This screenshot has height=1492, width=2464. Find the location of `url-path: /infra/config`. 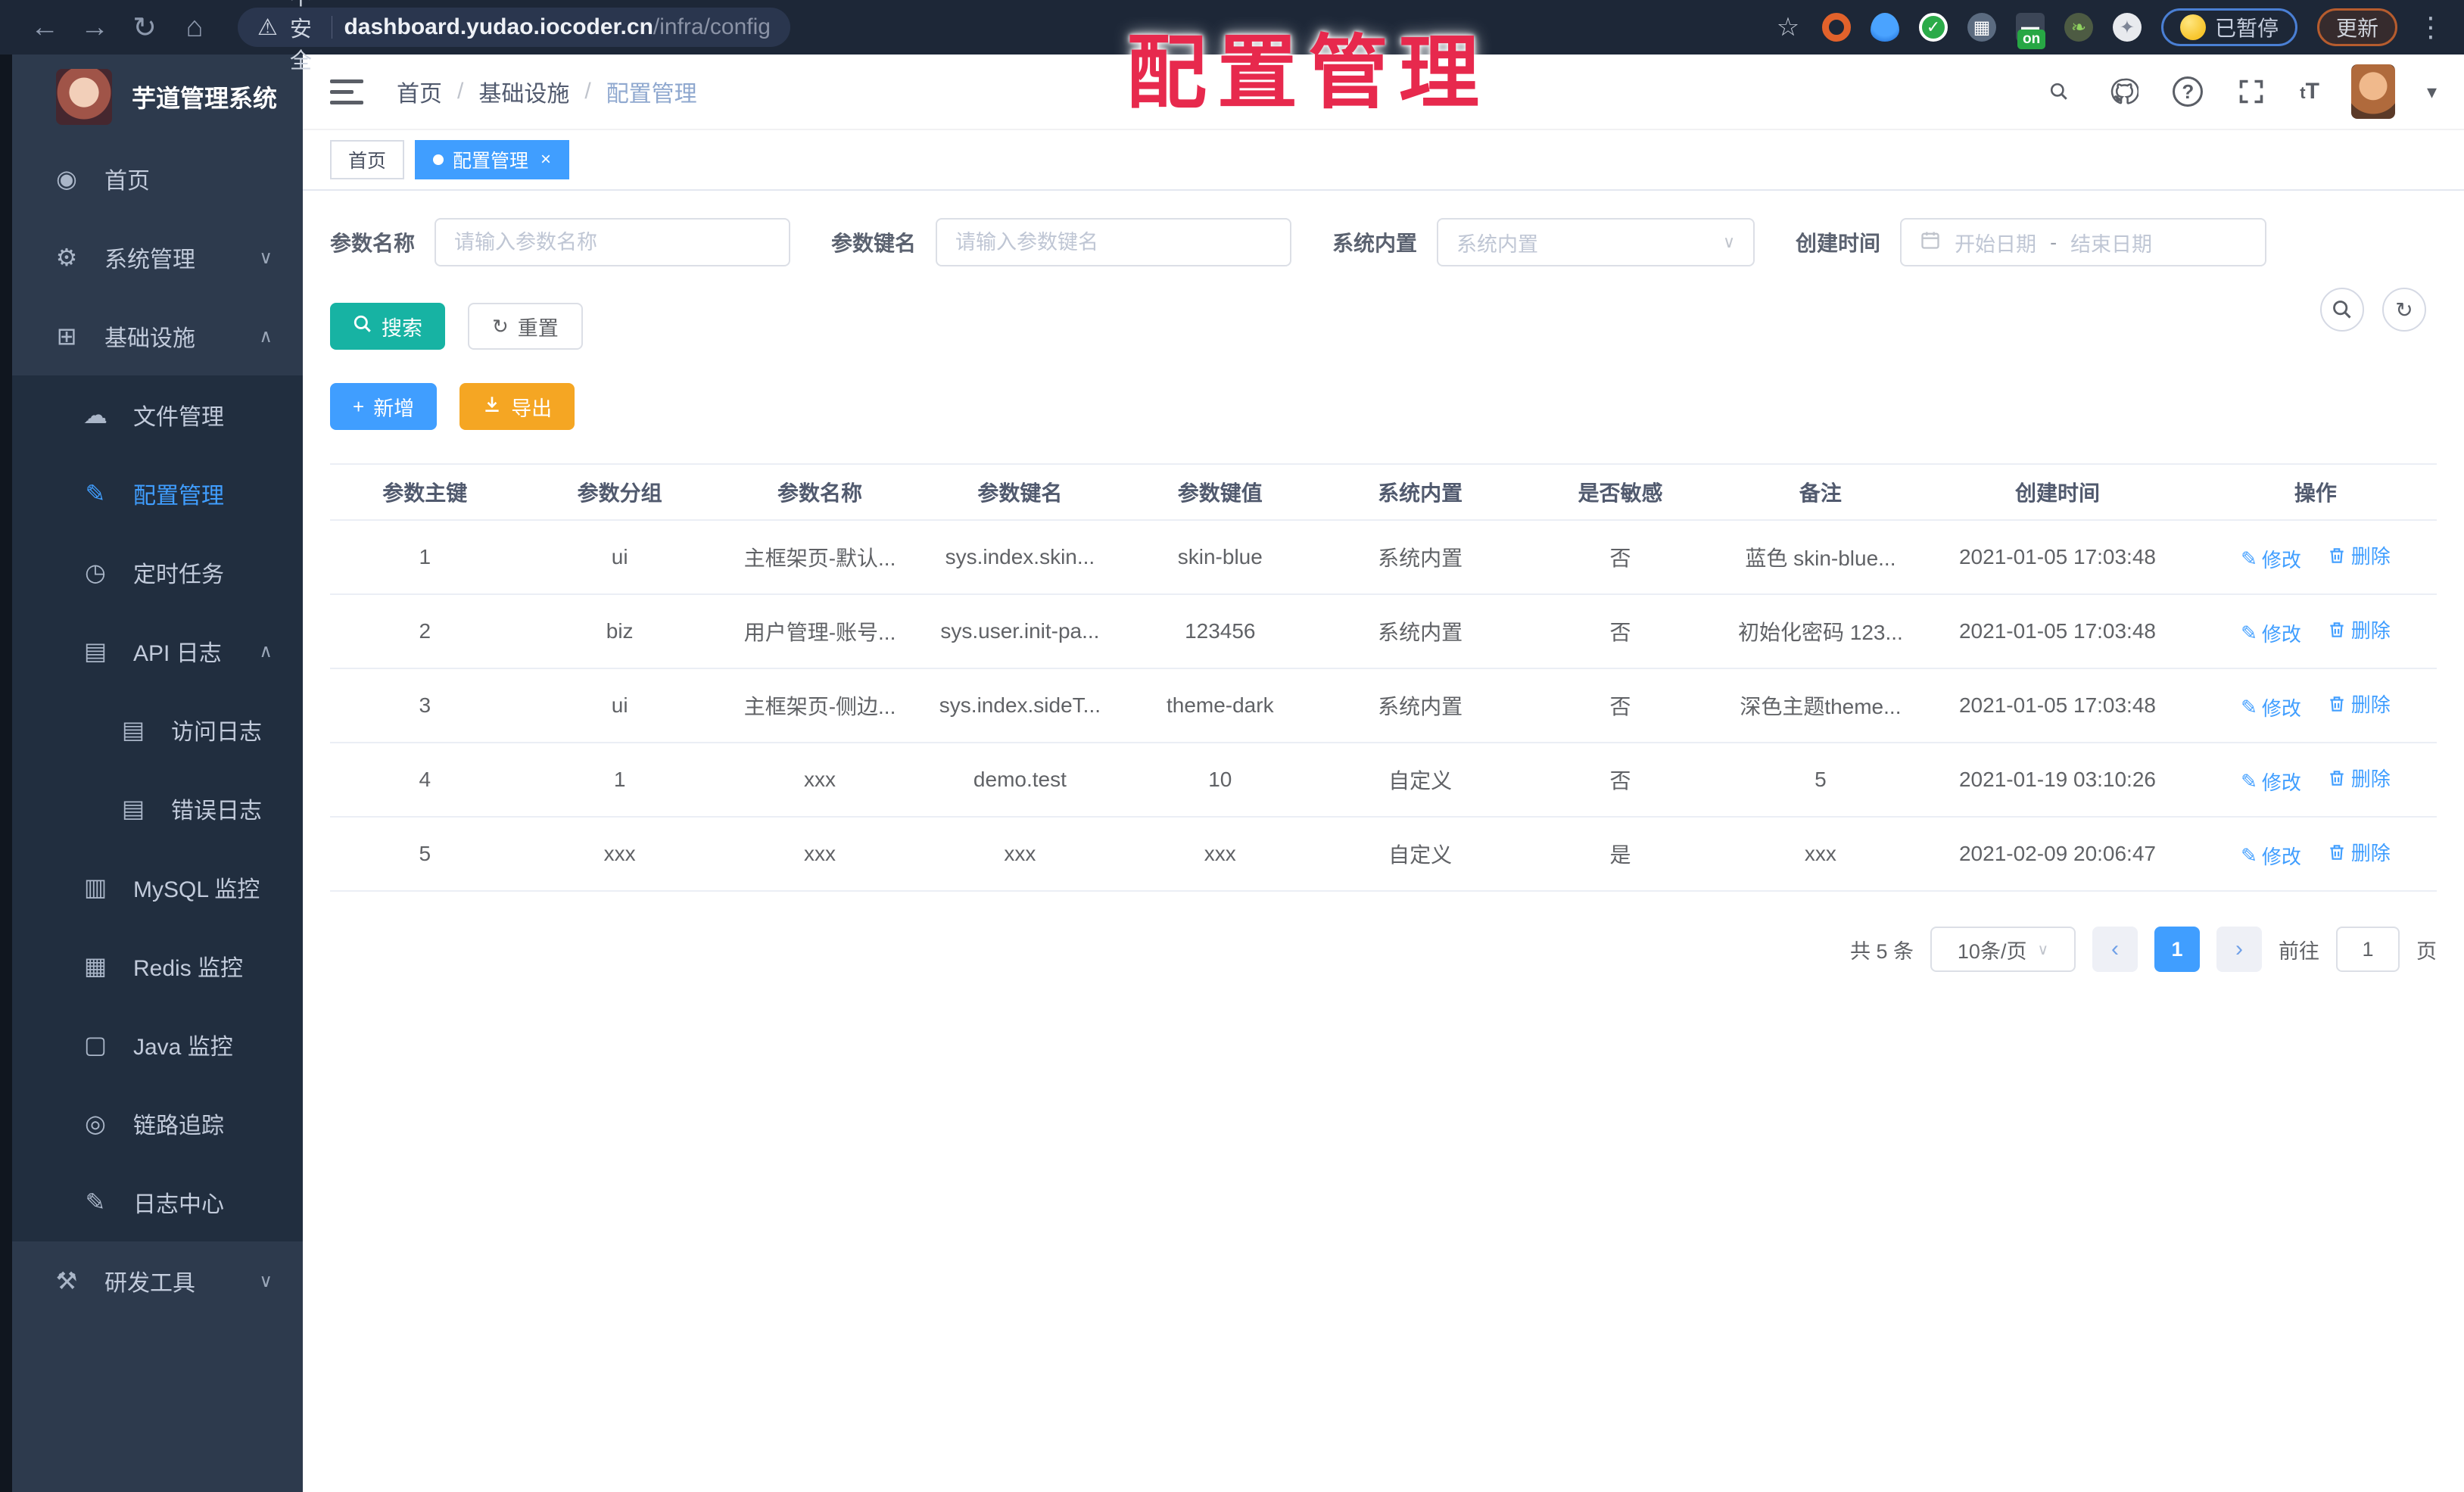

url-path: /infra/config is located at coordinates (712, 26).